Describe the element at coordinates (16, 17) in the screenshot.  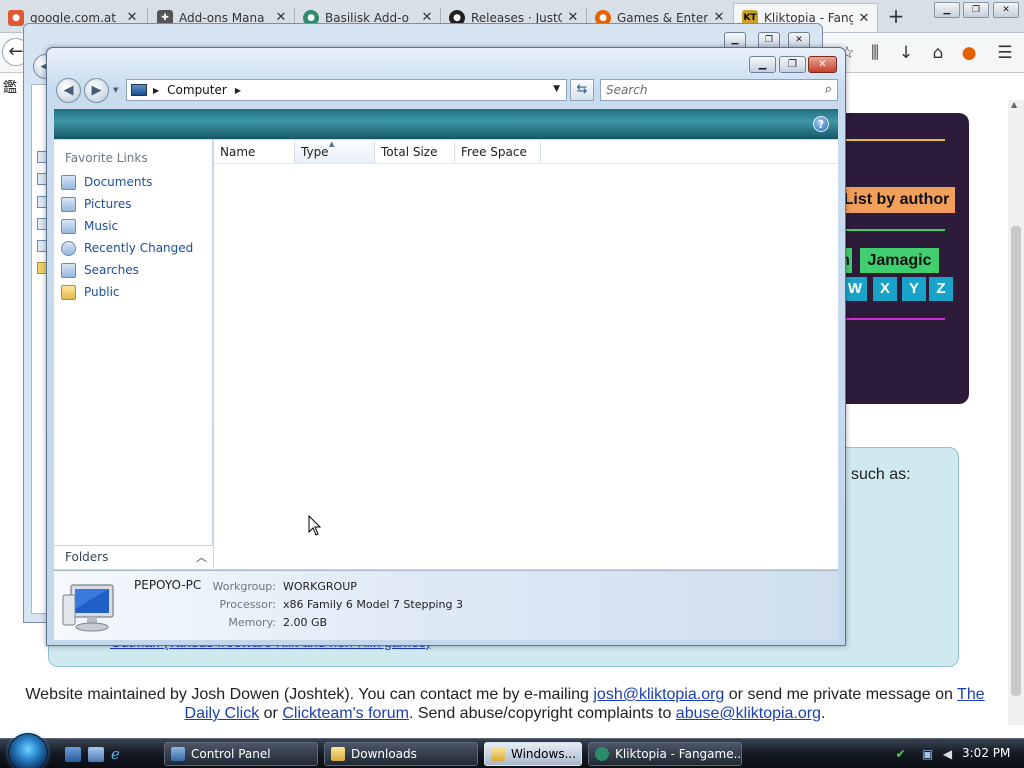
I see `duckduckgo-icon: ●` at that location.